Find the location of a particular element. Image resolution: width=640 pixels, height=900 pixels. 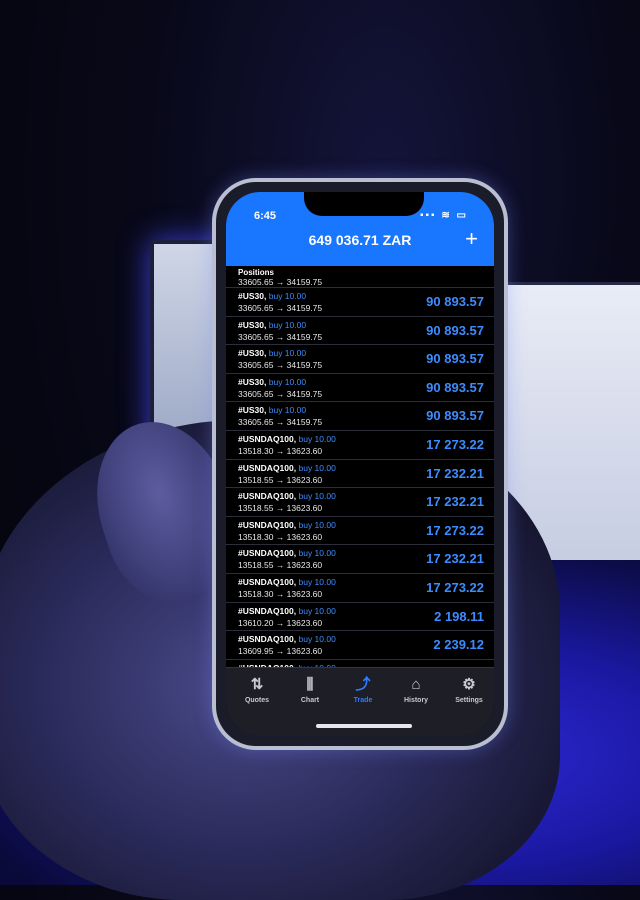

position-prices: 13610.20 → 13623.60 is located at coordinates (280, 622).